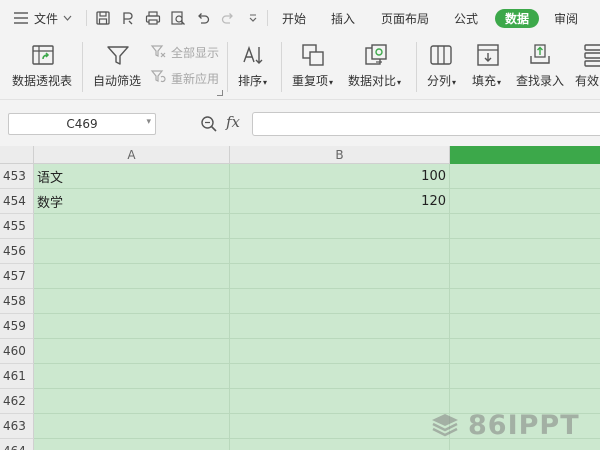 This screenshot has height=450, width=600. What do you see at coordinates (17, 155) in the screenshot?
I see `select-all-corner` at bounding box center [17, 155].